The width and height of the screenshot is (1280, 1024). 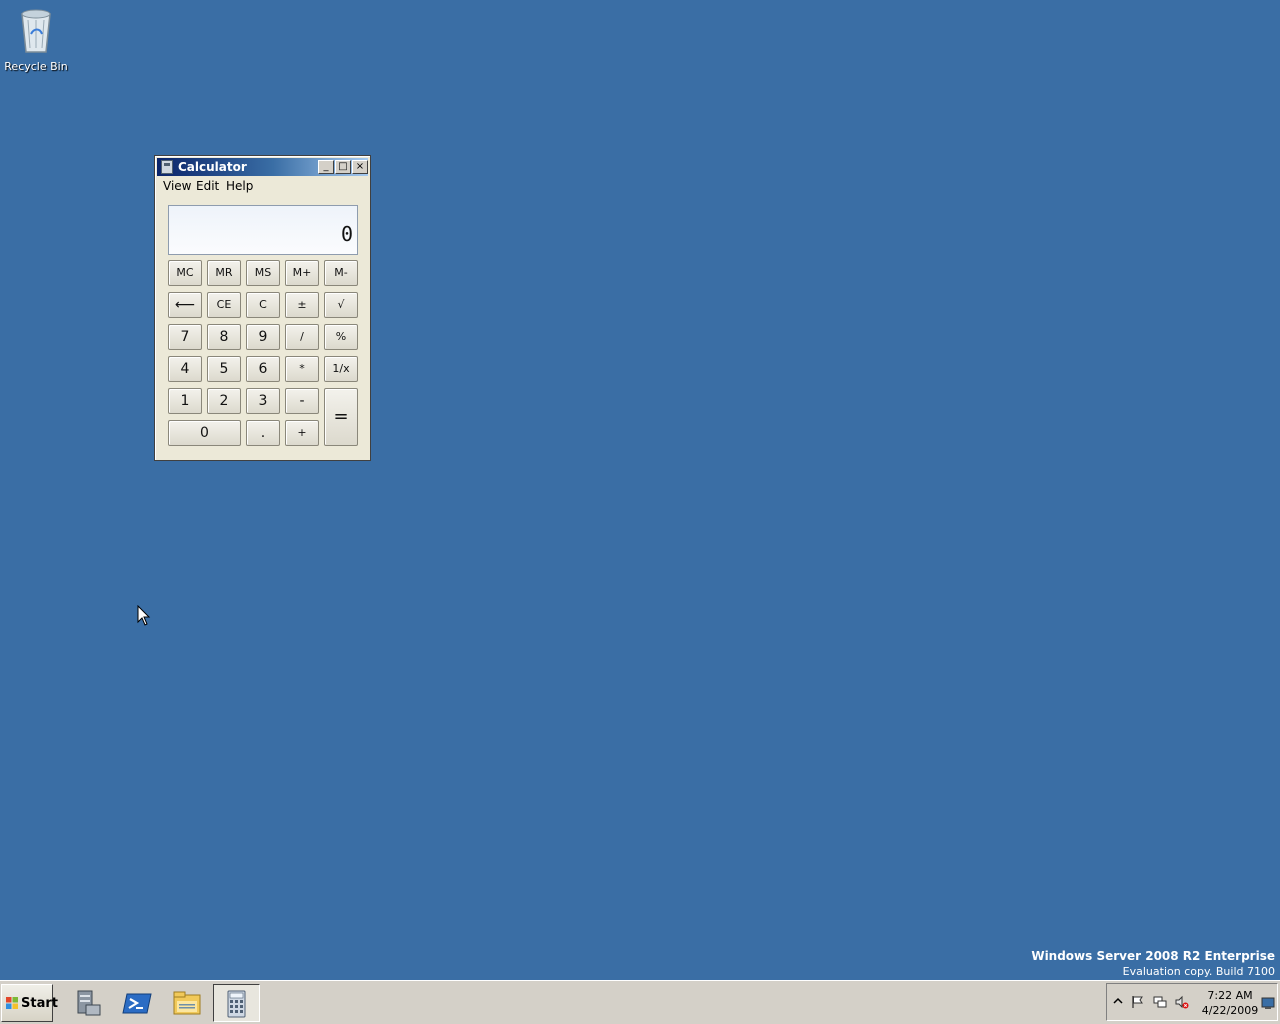 I want to click on digit-7-button: 7, so click(x=185, y=337).